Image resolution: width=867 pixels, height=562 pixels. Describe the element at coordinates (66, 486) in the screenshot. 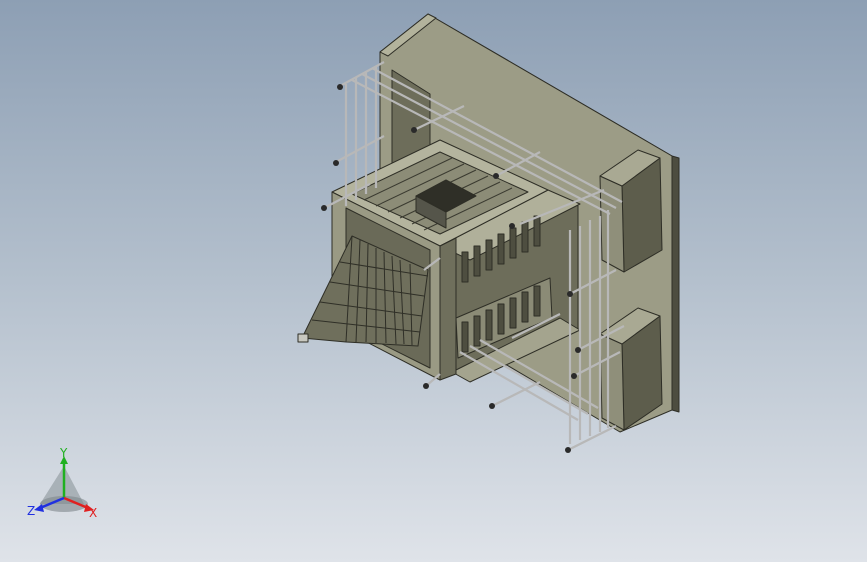

I see `orientation-triad: Y X Z` at that location.